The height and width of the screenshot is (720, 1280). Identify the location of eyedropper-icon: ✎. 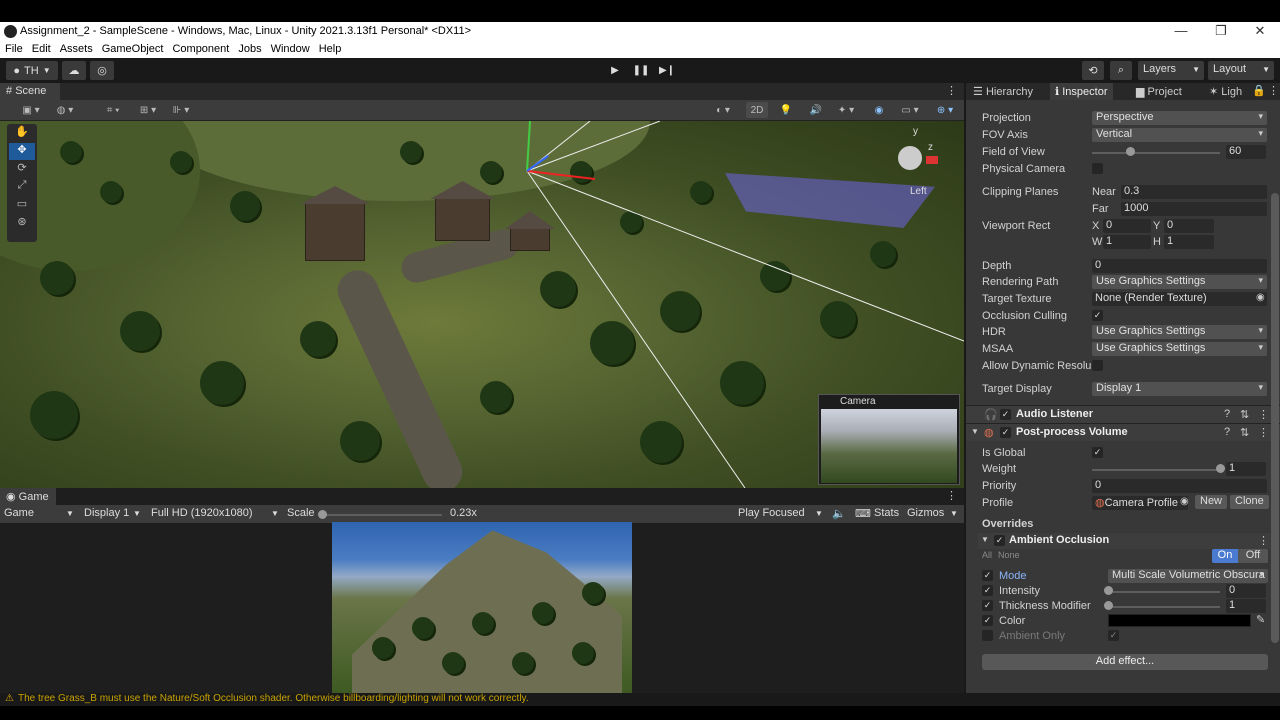
(1260, 619).